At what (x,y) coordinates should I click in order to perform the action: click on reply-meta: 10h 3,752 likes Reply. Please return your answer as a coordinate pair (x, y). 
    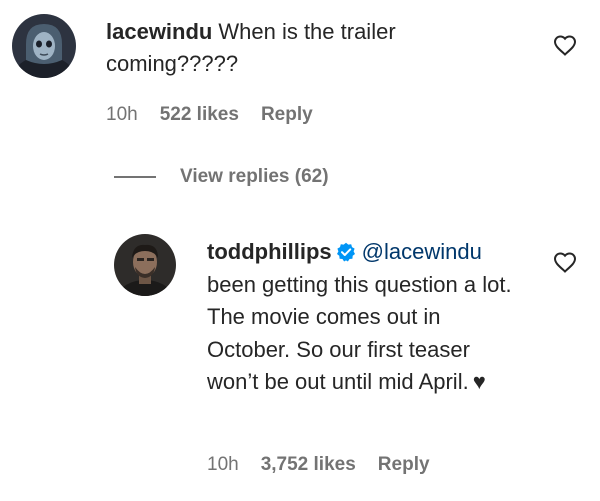
    Looking at the image, I should click on (318, 465).